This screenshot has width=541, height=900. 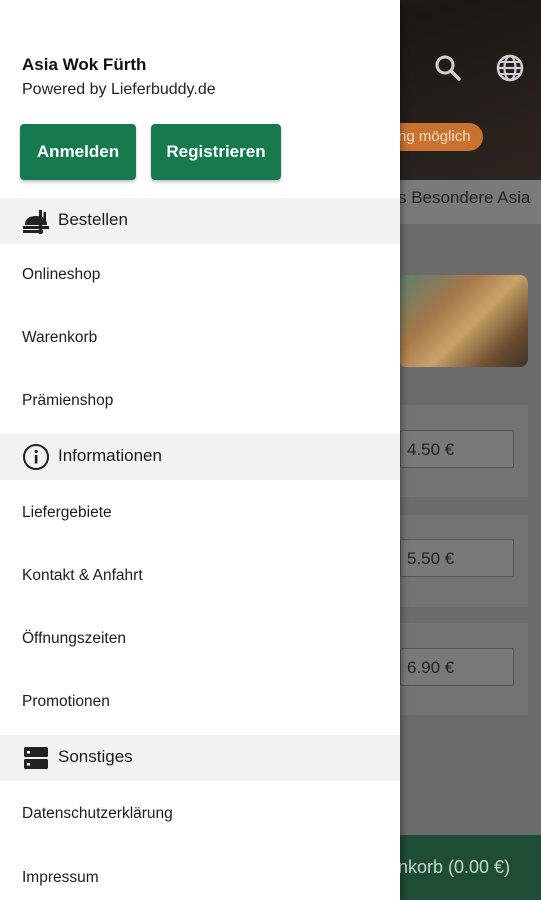 I want to click on menu-item-warenkorb: Warenkorb, so click(x=59, y=338).